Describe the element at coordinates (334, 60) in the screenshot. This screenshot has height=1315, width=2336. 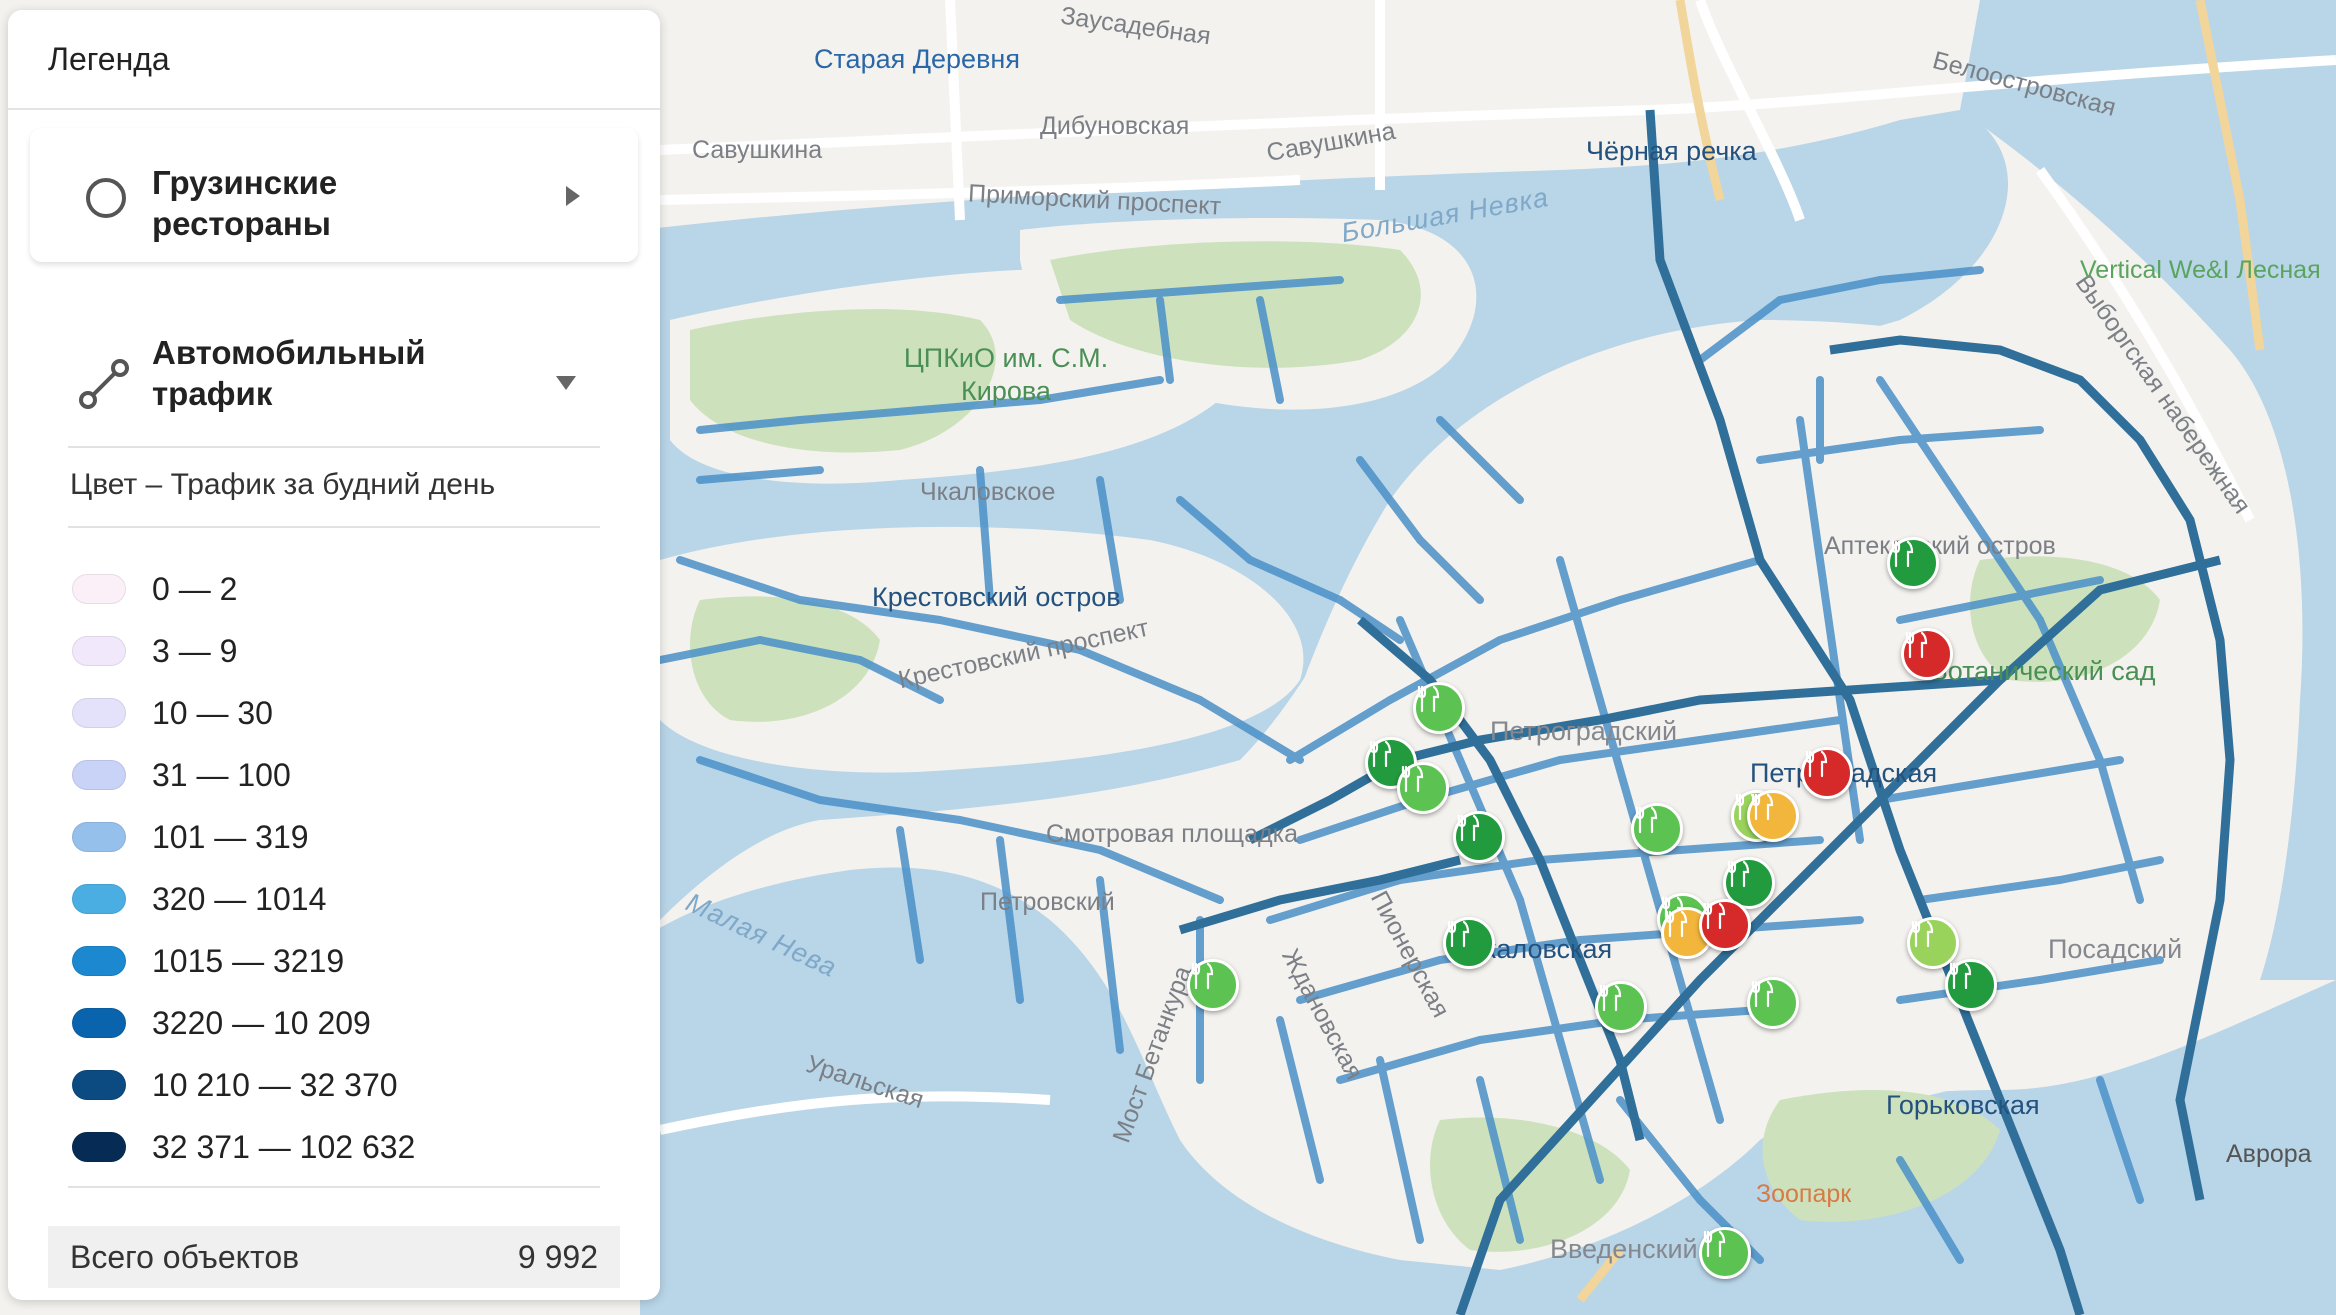
I see `legend-title: Легенда` at that location.